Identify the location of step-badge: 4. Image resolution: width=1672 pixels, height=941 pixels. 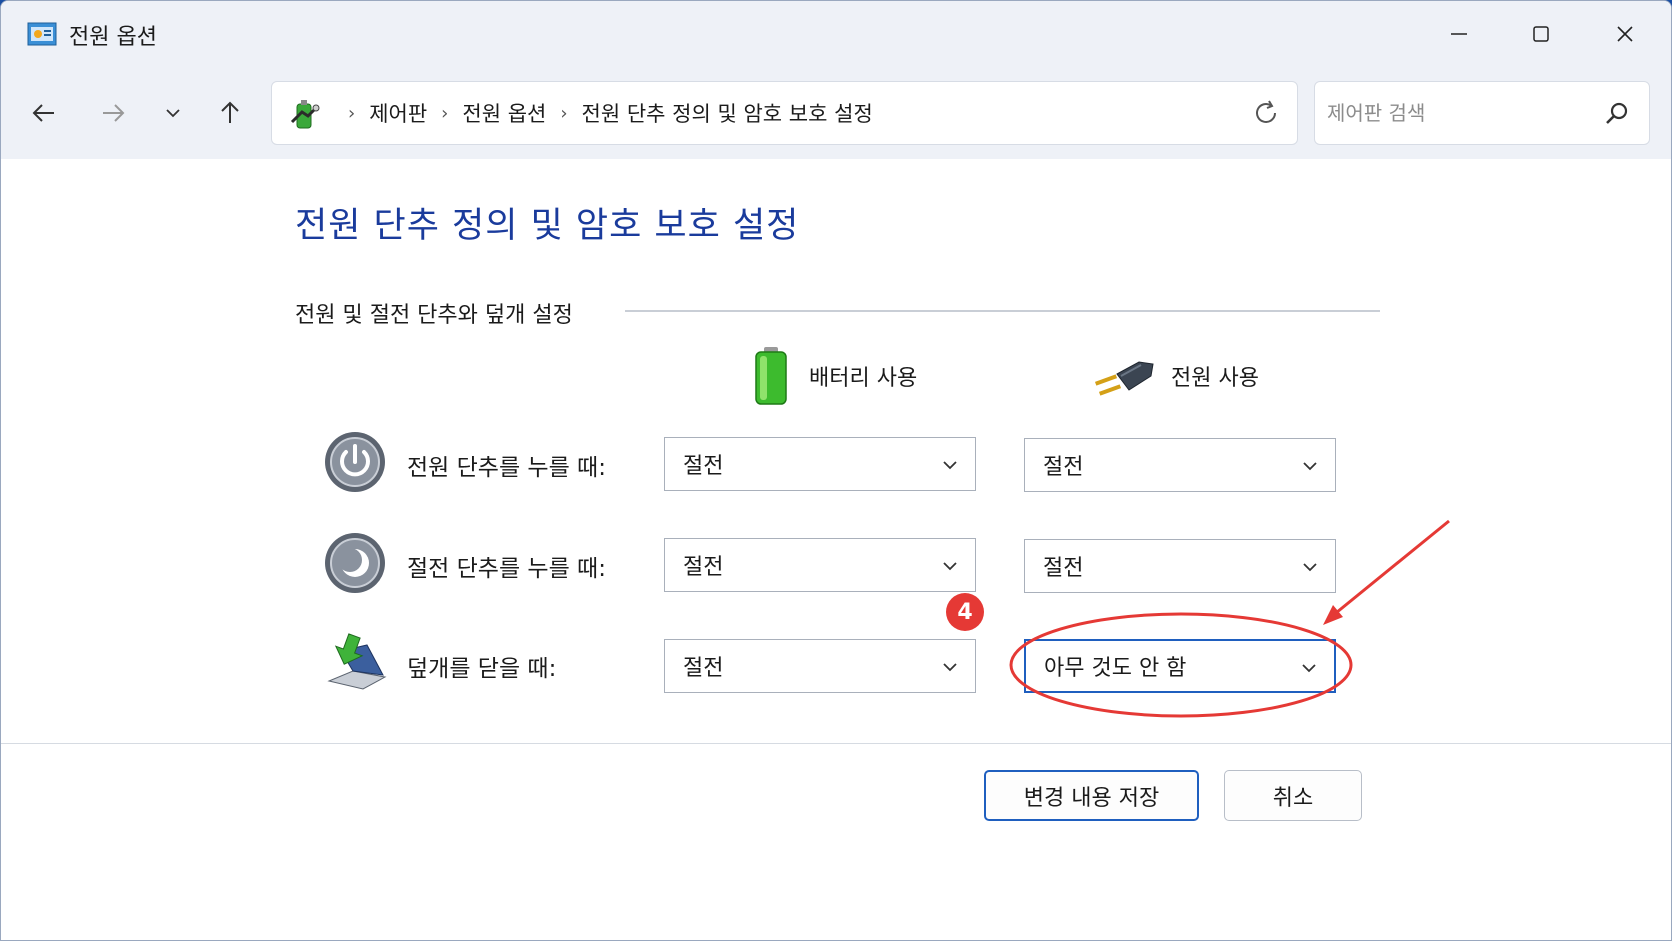
(965, 612).